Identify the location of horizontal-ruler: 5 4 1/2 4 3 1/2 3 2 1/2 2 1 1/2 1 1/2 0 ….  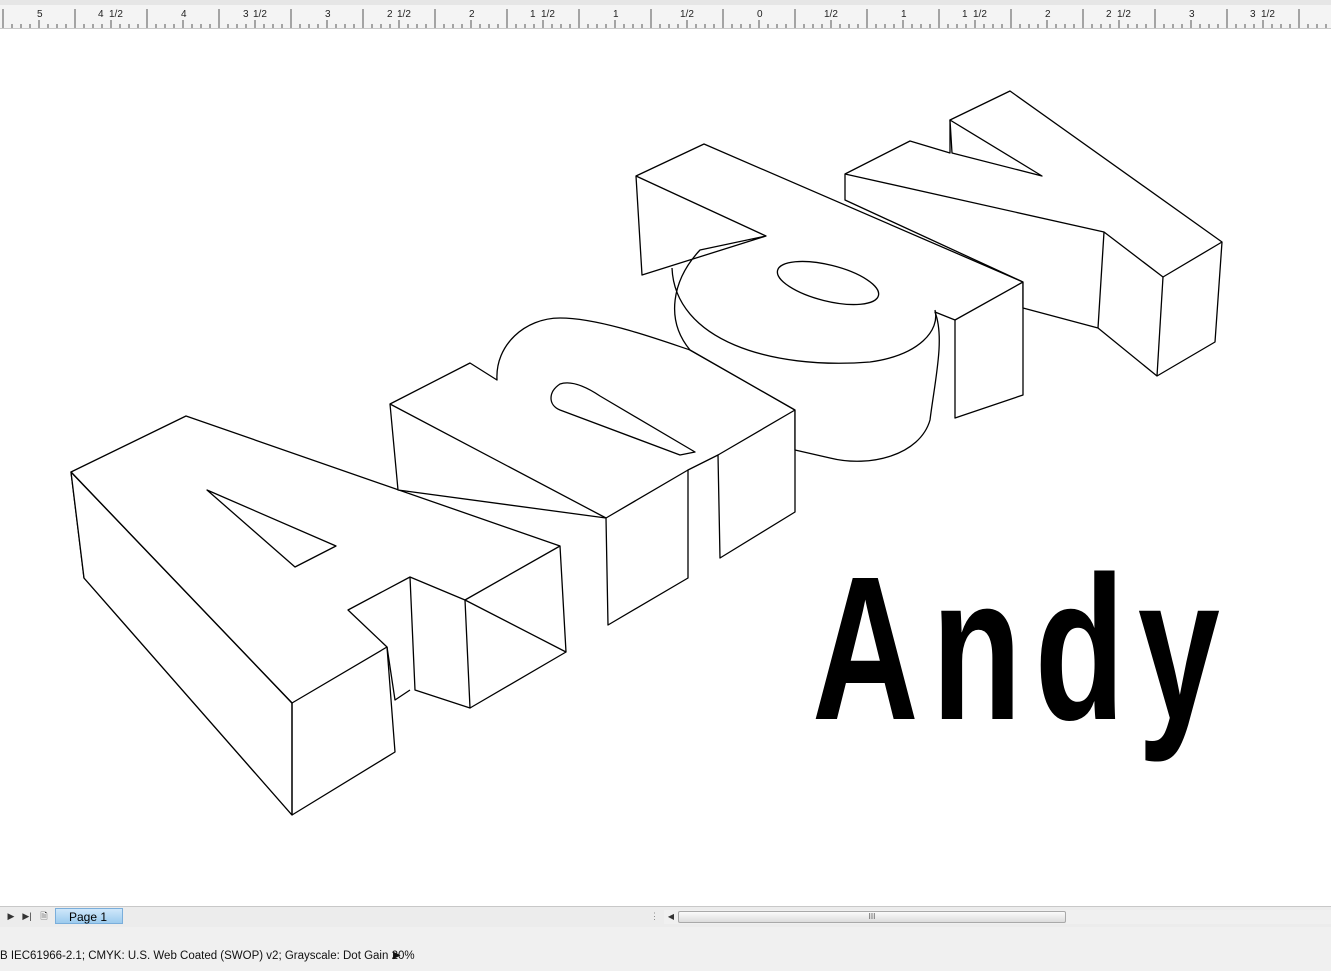
(665, 14).